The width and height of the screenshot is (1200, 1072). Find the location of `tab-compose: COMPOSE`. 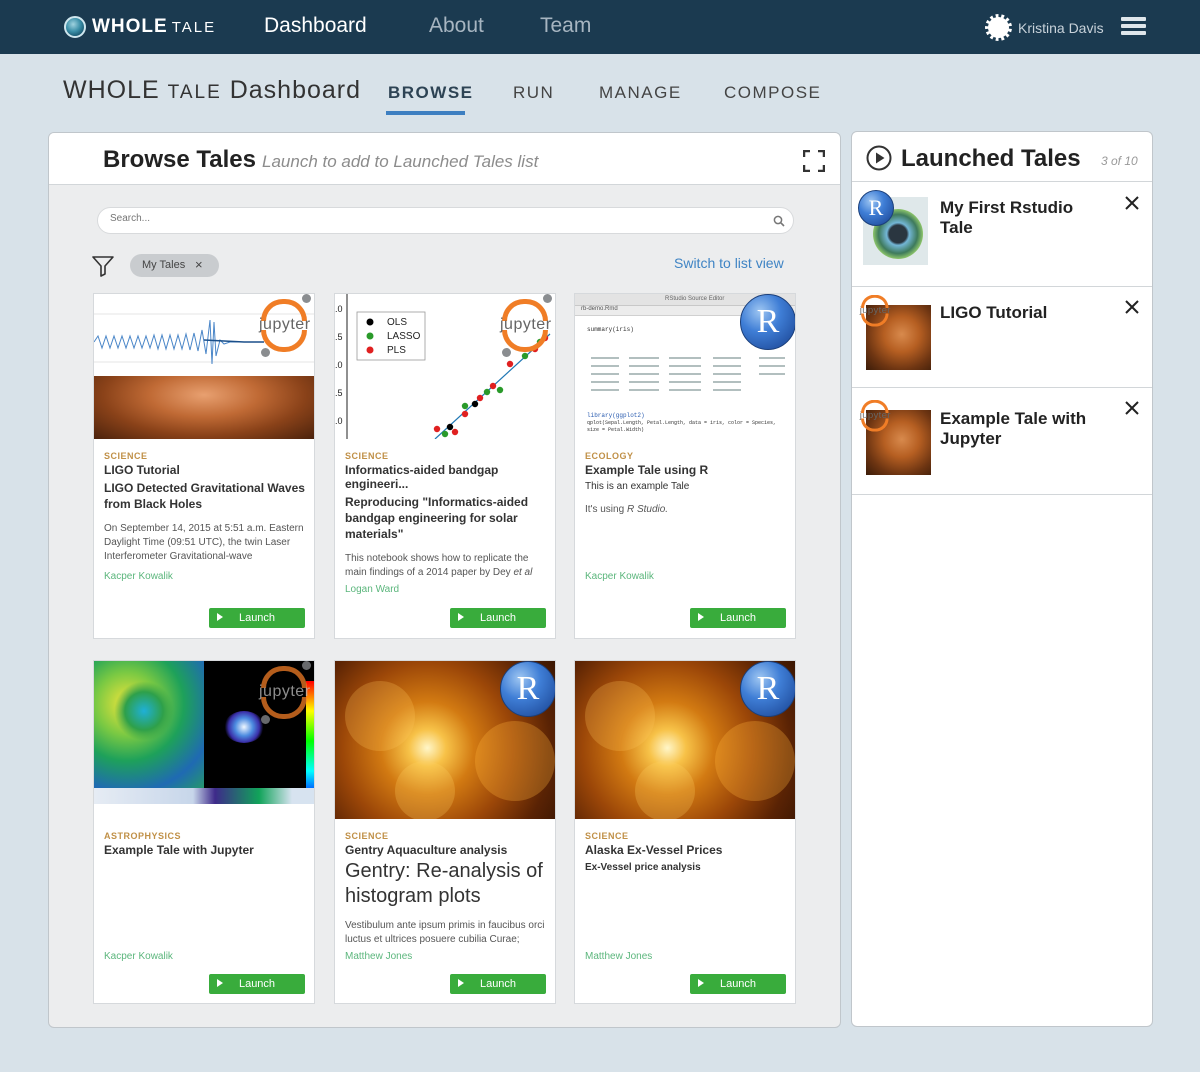

tab-compose: COMPOSE is located at coordinates (772, 93).